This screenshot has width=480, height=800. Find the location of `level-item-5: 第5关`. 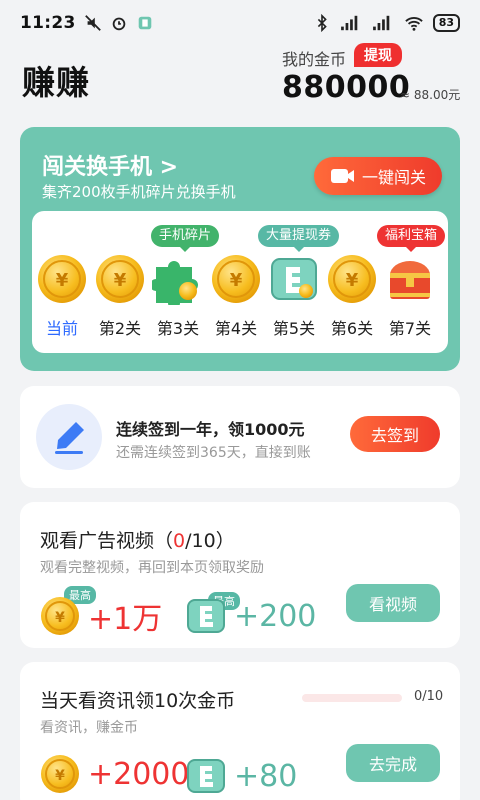

level-item-5: 第5关 is located at coordinates (294, 296).